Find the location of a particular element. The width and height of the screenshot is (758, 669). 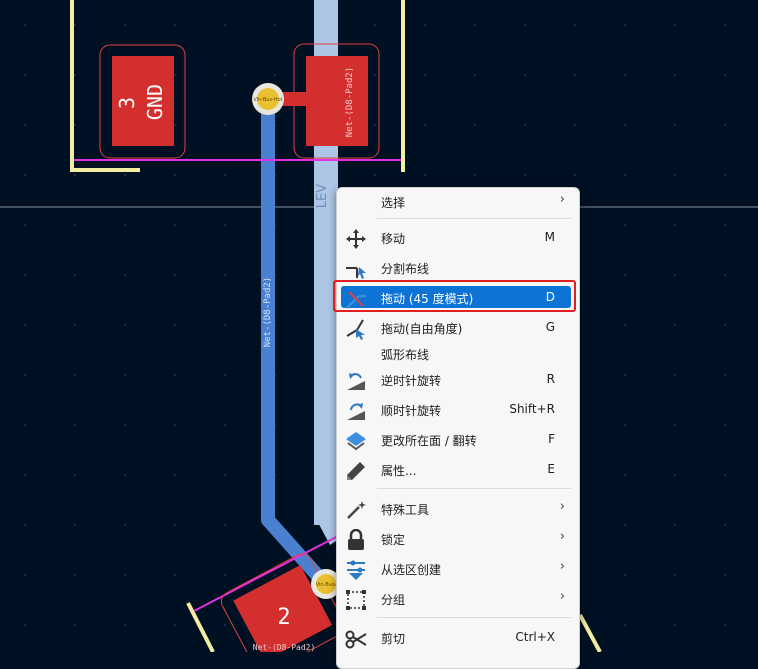

menu-item-group: 分组 › is located at coordinates (458, 599).